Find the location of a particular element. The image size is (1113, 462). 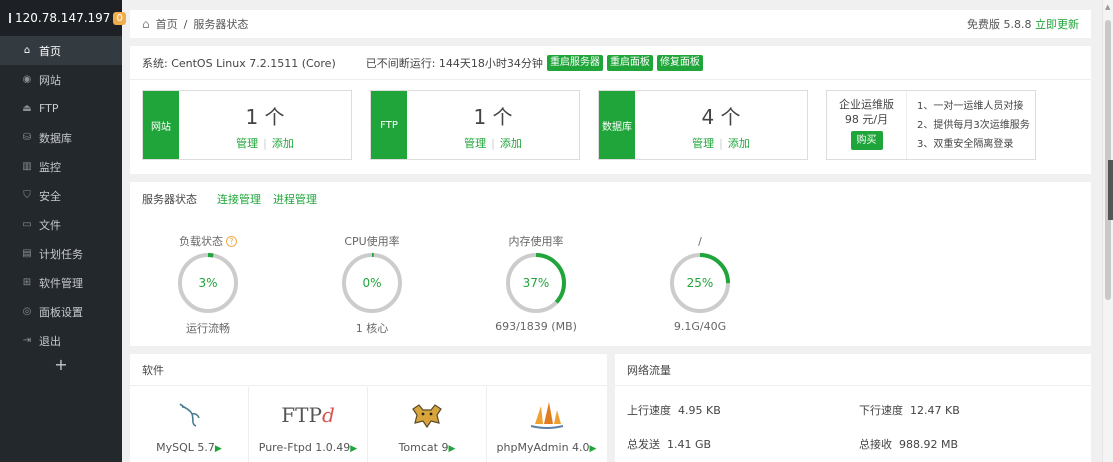

add-shortcut-button: + is located at coordinates (61, 367).